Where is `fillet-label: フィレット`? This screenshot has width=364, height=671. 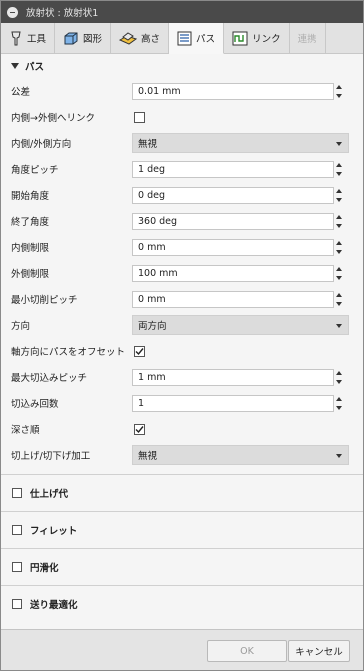 fillet-label: フィレット is located at coordinates (54, 531).